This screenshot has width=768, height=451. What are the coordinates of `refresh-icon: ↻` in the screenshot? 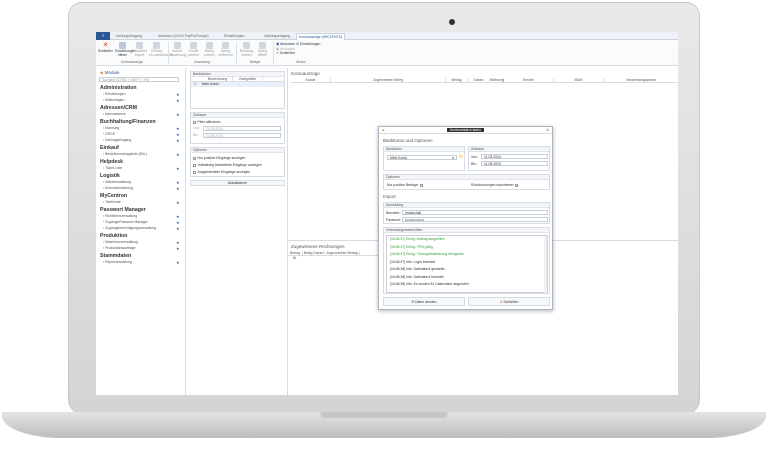 It's located at (461, 157).